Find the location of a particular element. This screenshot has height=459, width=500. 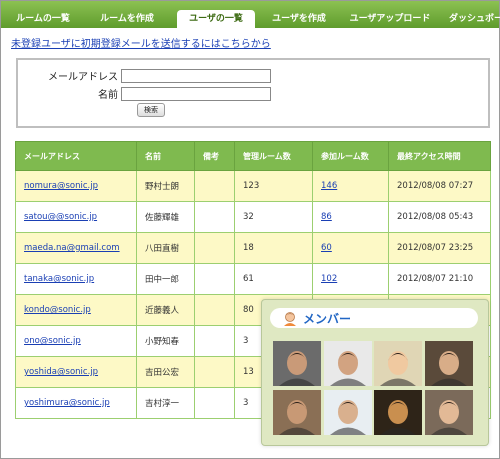

last-access-cell: 2012/08/08 05:43 is located at coordinates (439, 217).